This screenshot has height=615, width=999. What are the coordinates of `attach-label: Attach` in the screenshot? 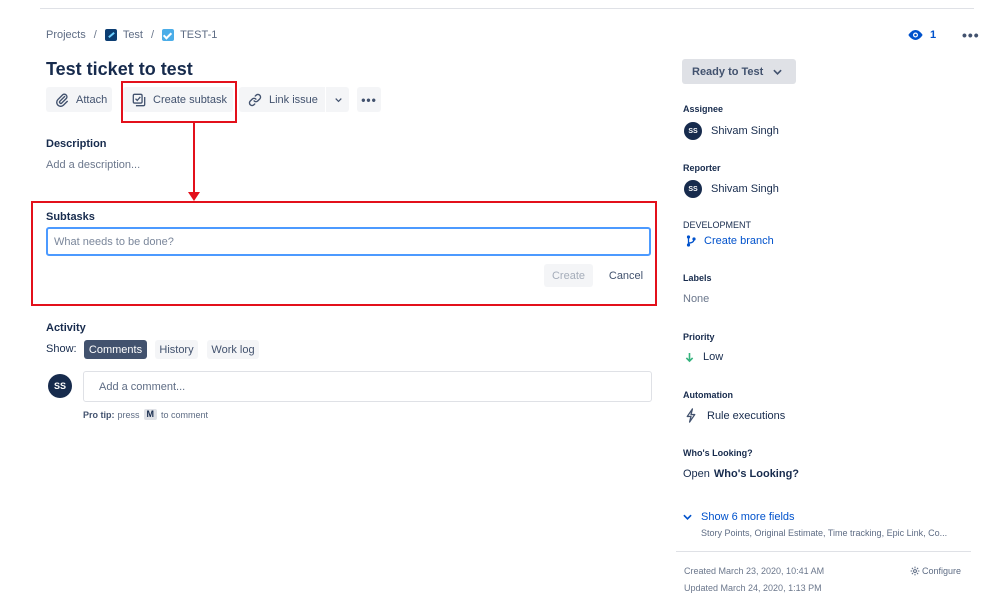 It's located at (92, 99).